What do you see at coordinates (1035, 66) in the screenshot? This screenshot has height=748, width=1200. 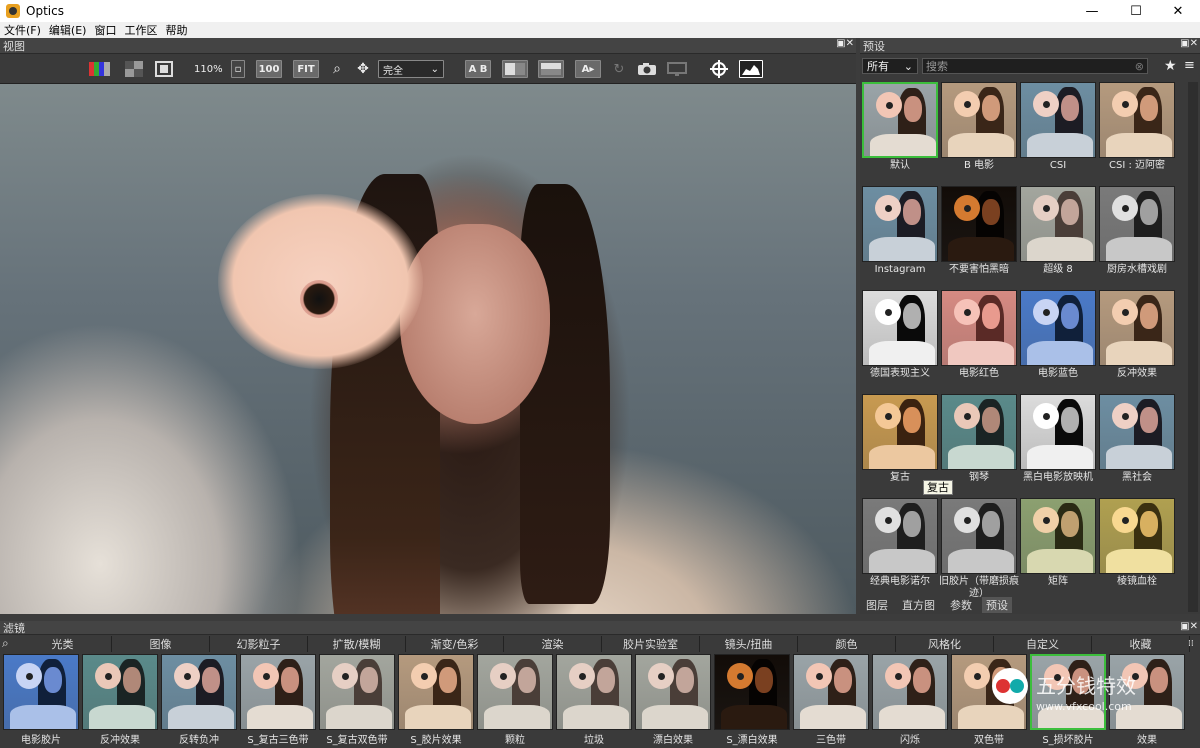 I see `preset-search-input: 搜索 ⊗` at bounding box center [1035, 66].